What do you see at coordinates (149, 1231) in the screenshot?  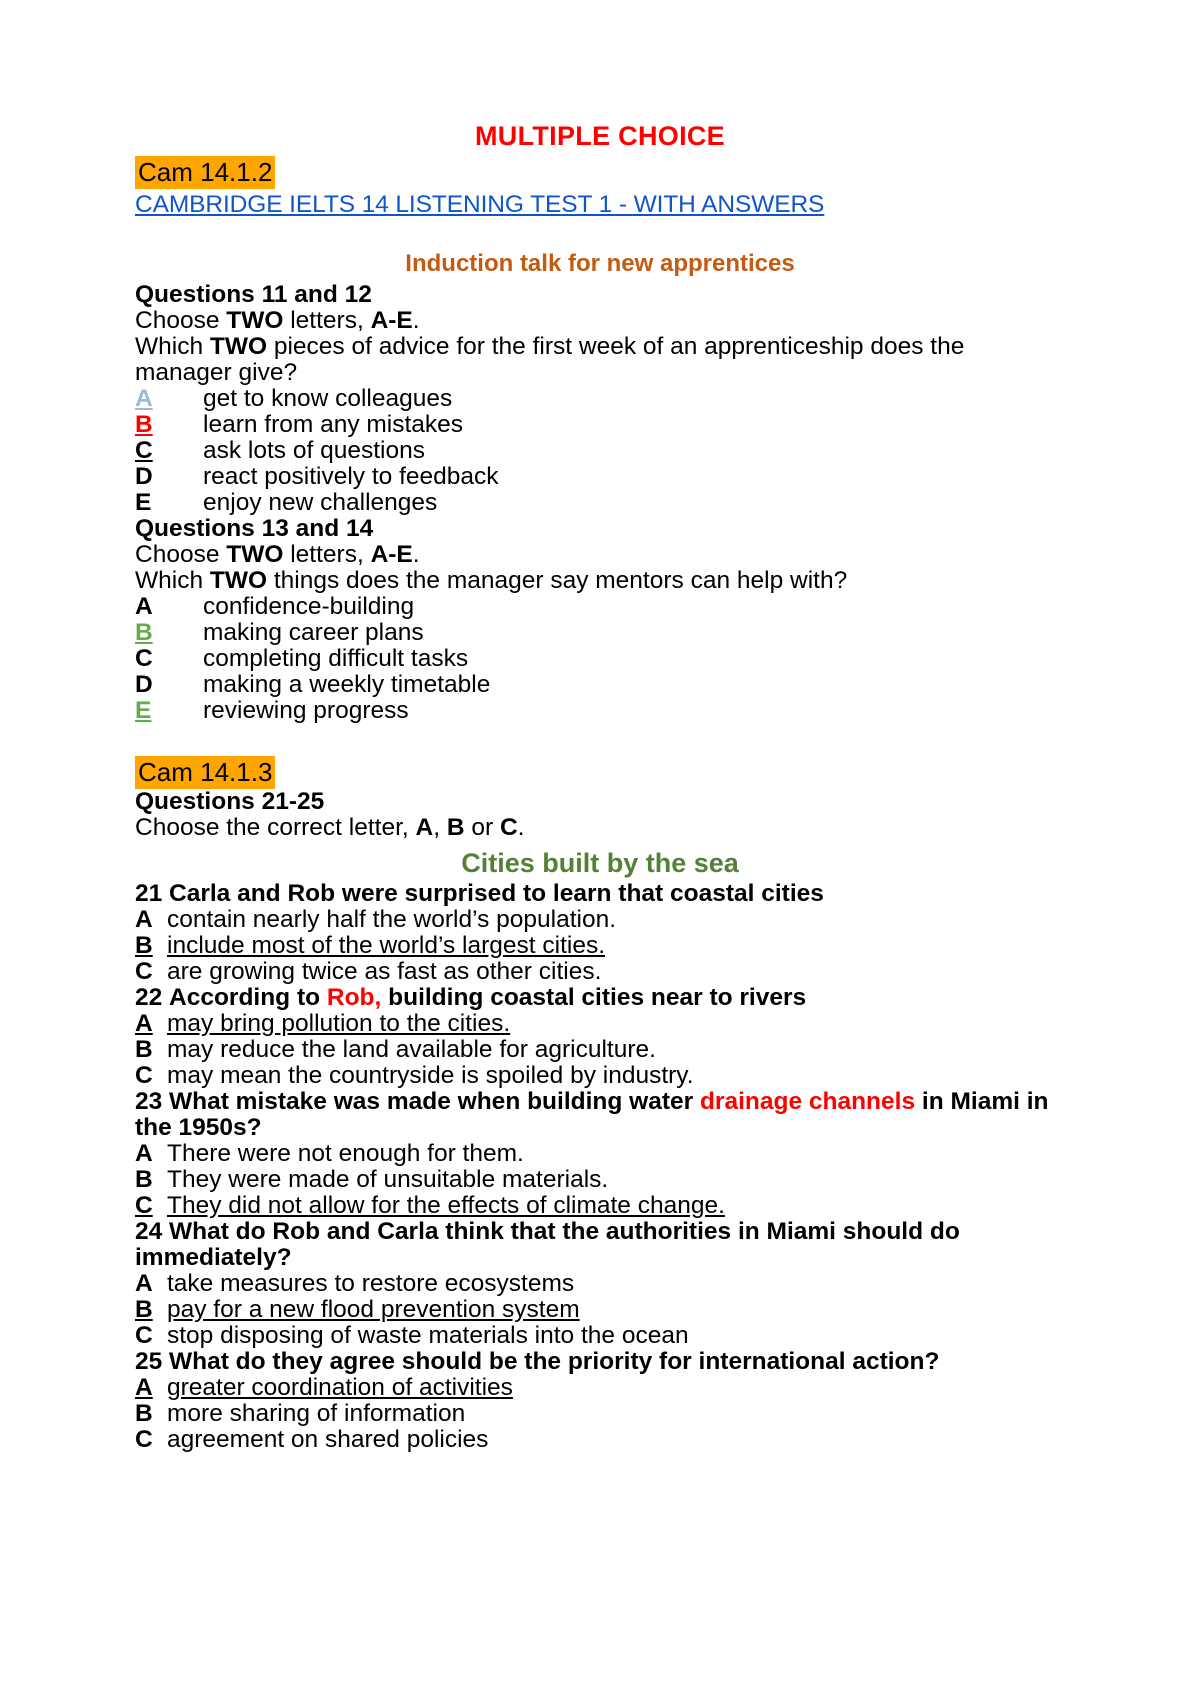 I see `question-number: 24` at bounding box center [149, 1231].